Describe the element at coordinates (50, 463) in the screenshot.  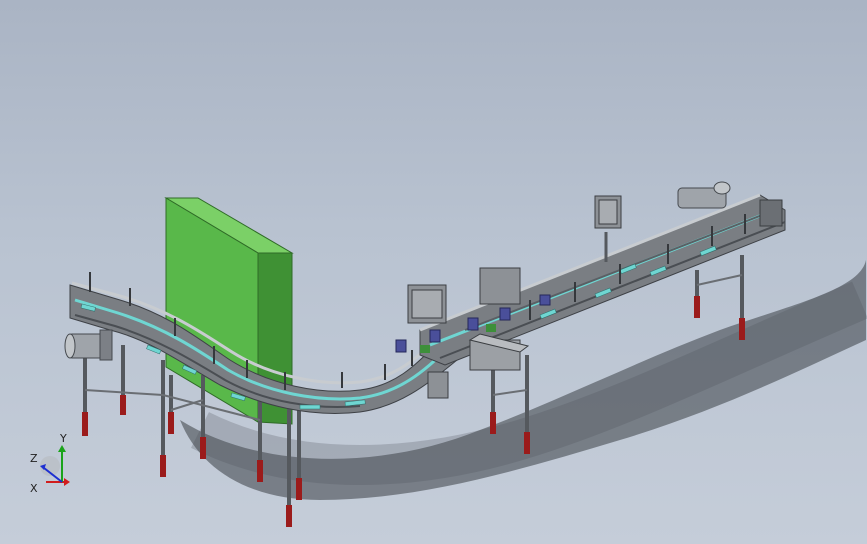
I see `coordinate-triad: X Y Z` at that location.